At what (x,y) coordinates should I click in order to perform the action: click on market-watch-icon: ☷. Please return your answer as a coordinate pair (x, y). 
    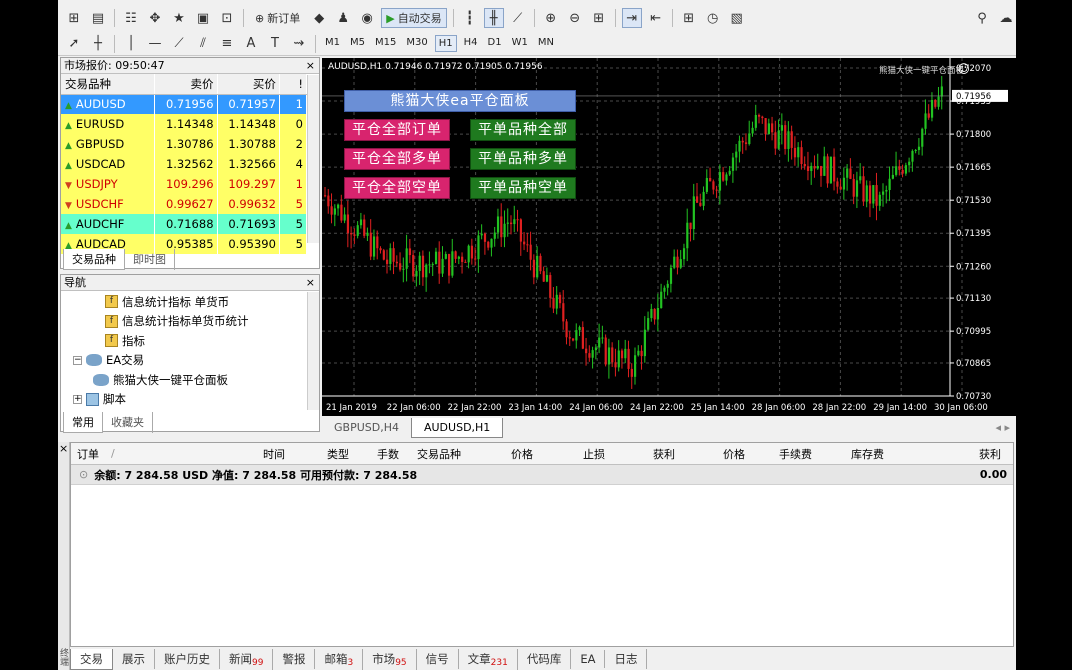
    Looking at the image, I should click on (131, 18).